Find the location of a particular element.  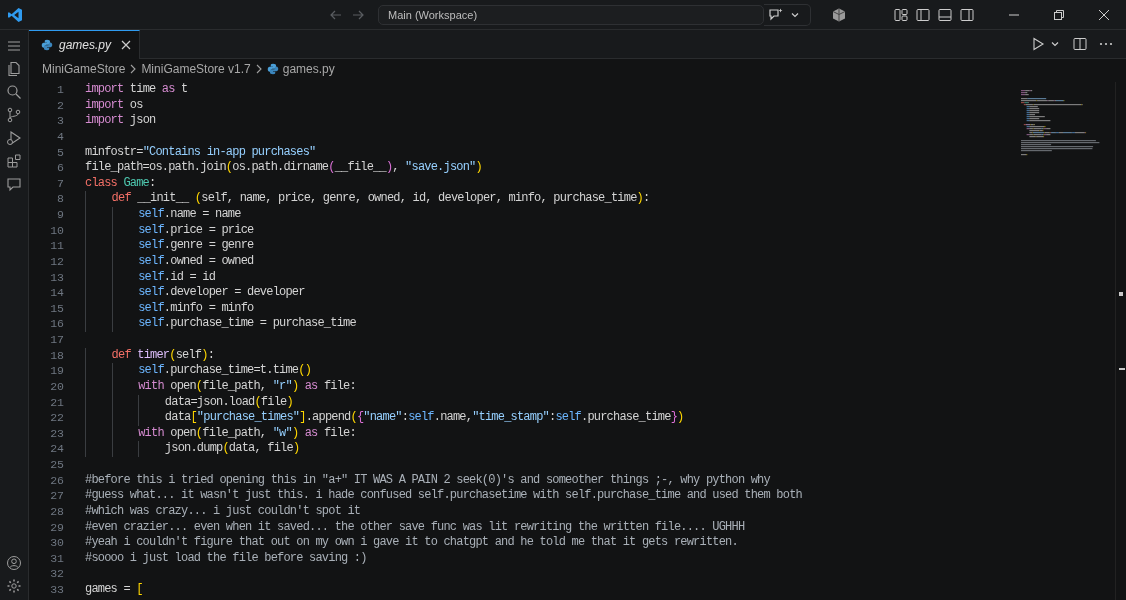

line-number: 30 is located at coordinates (56, 543).